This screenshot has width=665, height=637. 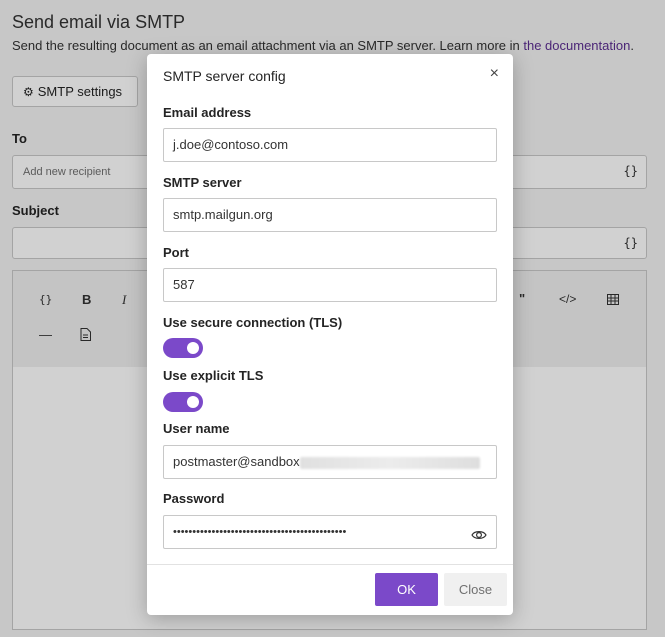 I want to click on explicit-tls-label: Use explicit TLS, so click(x=213, y=375).